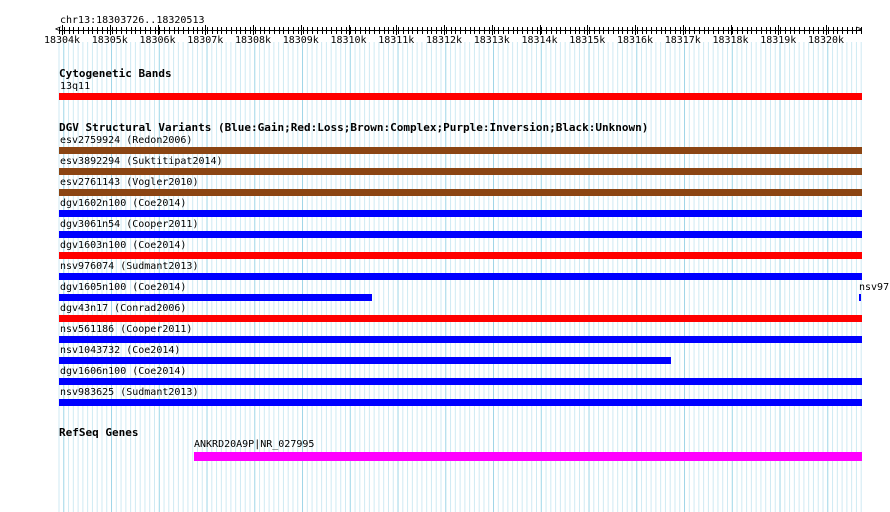  What do you see at coordinates (491, 40) in the screenshot?
I see `ruler-tick-label: 18313k` at bounding box center [491, 40].